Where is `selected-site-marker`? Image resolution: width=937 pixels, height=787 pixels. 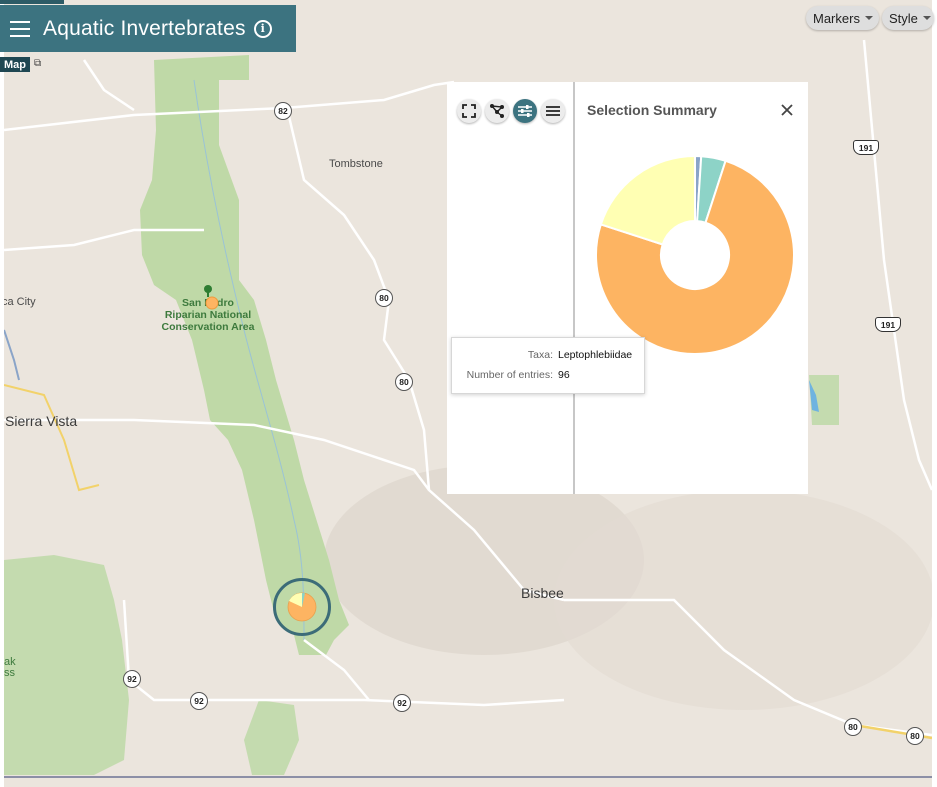 selected-site-marker is located at coordinates (302, 607).